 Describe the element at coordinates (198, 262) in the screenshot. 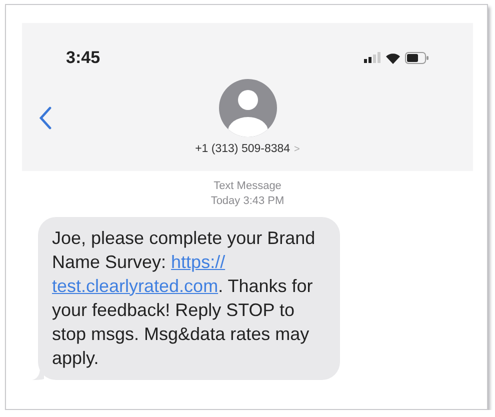

I see `message-link: https://` at that location.